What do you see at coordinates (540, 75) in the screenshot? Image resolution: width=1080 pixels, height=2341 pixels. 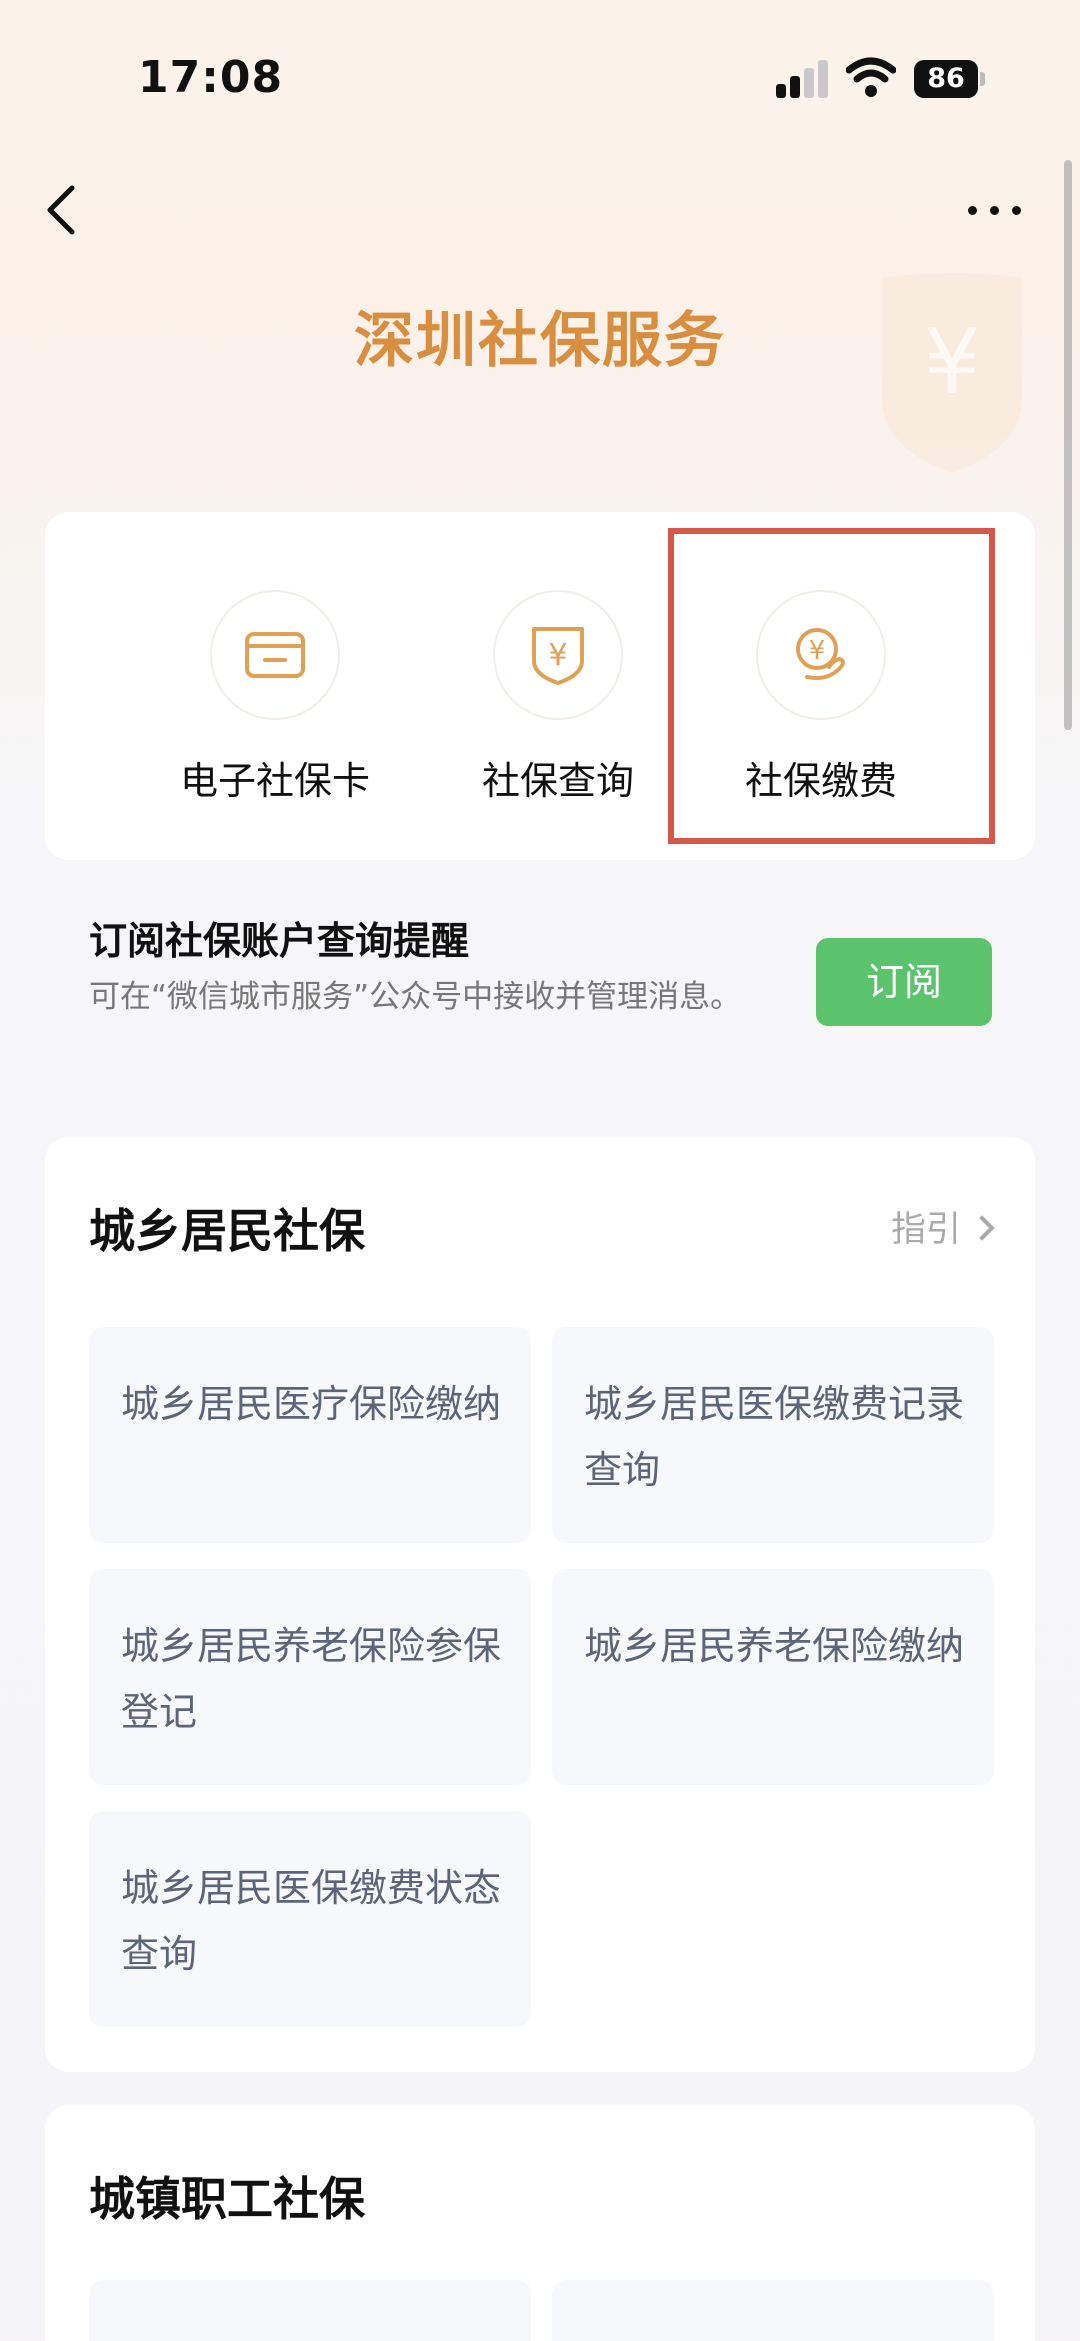 I see `status-bar: 17:08 86` at bounding box center [540, 75].